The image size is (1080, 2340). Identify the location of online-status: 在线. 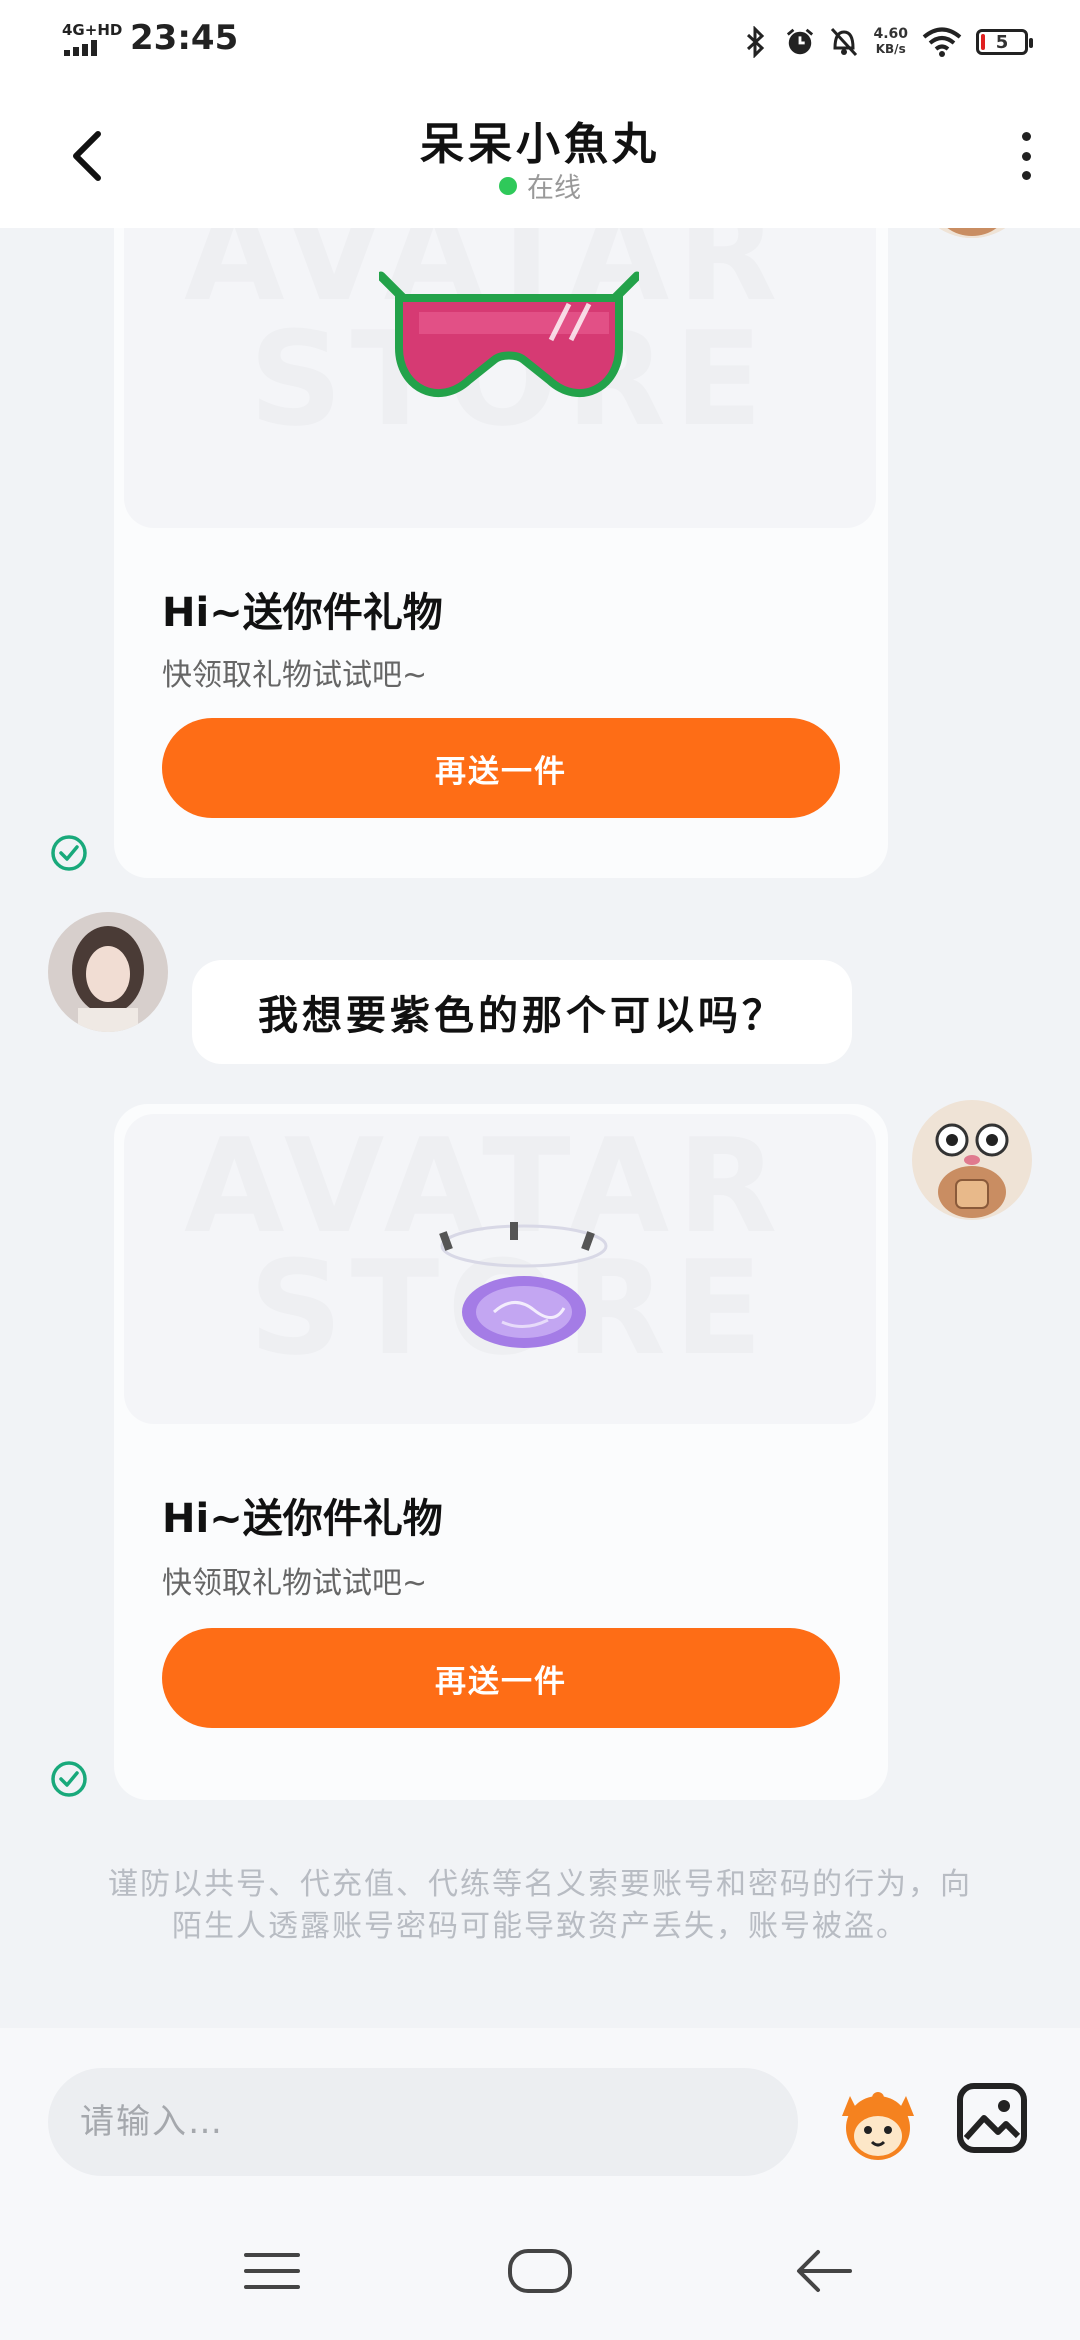
(540, 185).